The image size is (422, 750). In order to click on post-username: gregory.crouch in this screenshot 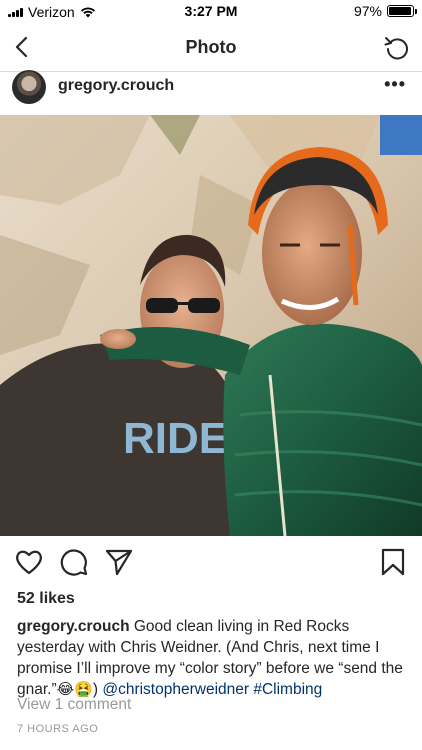, I will do `click(116, 86)`.